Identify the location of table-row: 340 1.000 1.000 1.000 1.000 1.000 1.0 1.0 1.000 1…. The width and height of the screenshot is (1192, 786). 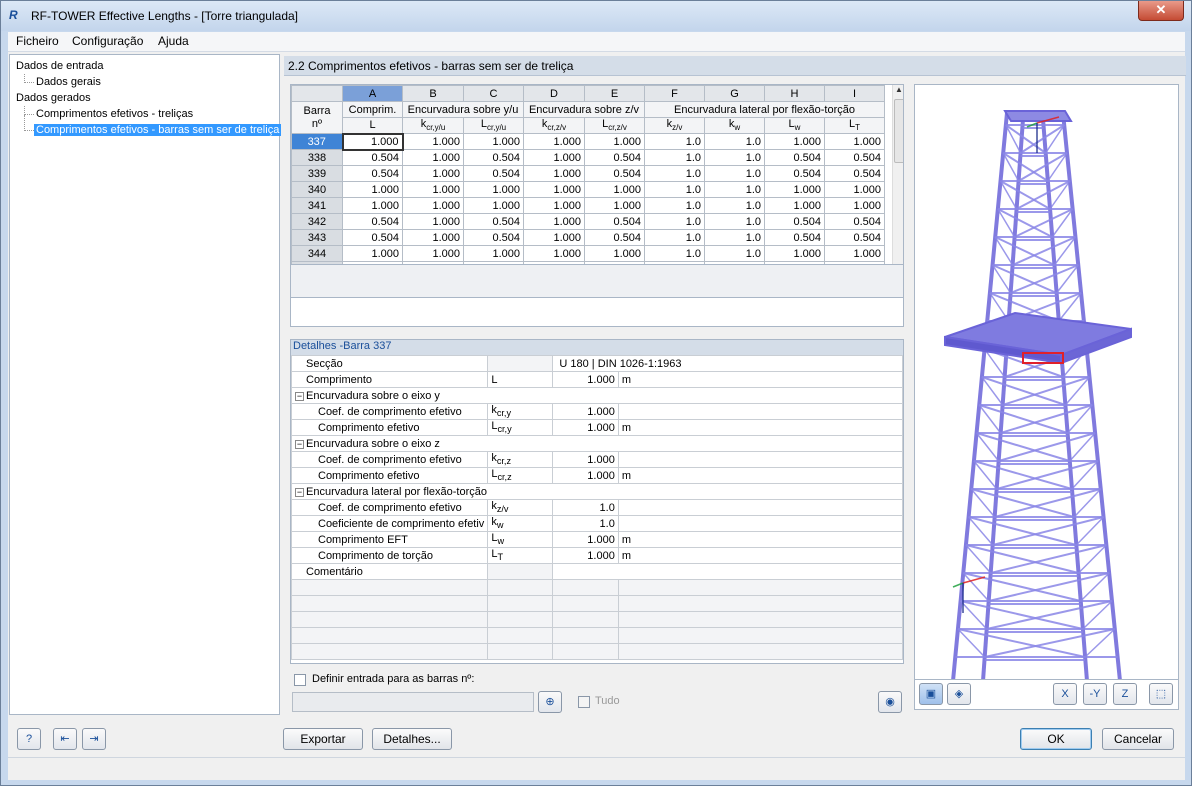
(588, 189).